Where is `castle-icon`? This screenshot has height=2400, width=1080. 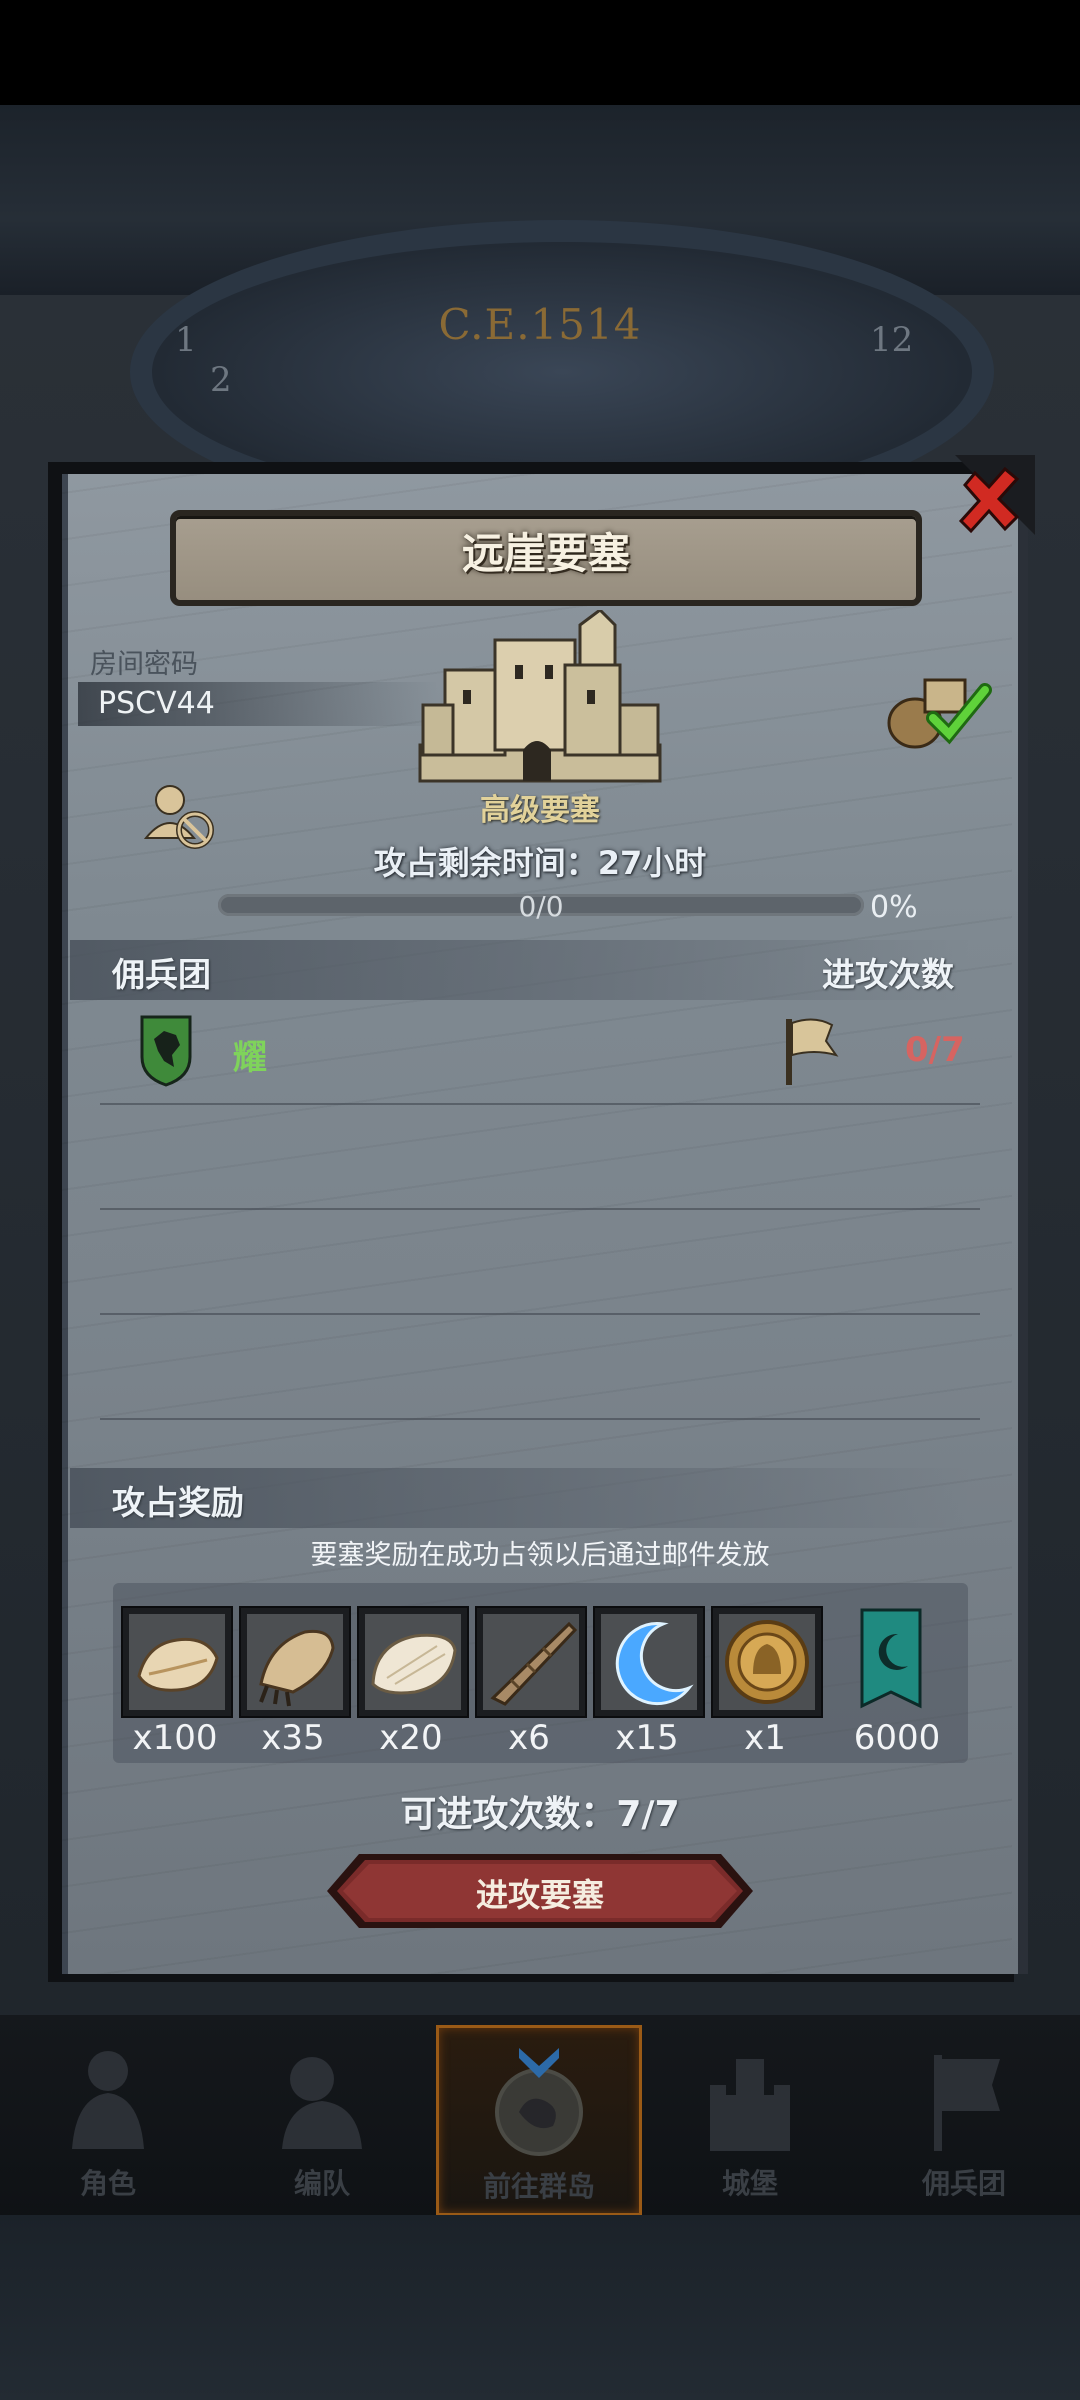 castle-icon is located at coordinates (750, 2105).